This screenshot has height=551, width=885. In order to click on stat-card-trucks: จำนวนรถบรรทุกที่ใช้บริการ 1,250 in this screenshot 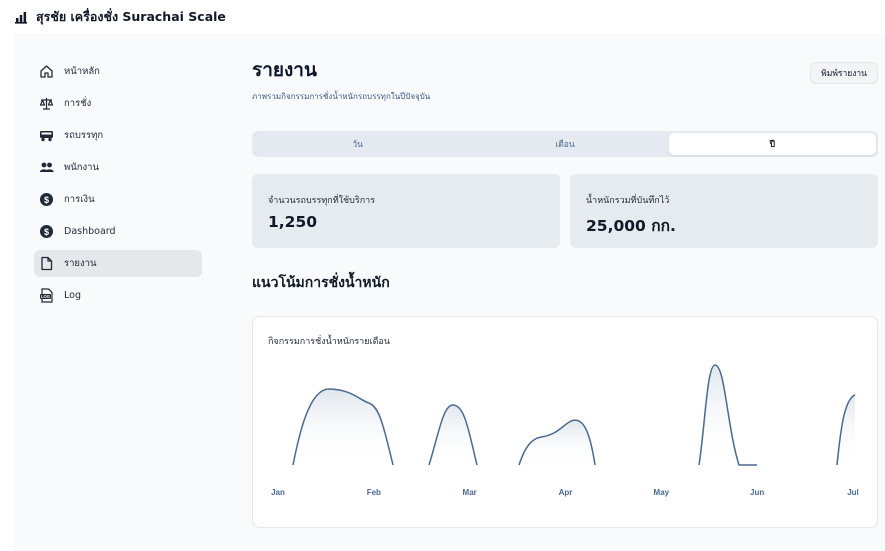, I will do `click(406, 211)`.